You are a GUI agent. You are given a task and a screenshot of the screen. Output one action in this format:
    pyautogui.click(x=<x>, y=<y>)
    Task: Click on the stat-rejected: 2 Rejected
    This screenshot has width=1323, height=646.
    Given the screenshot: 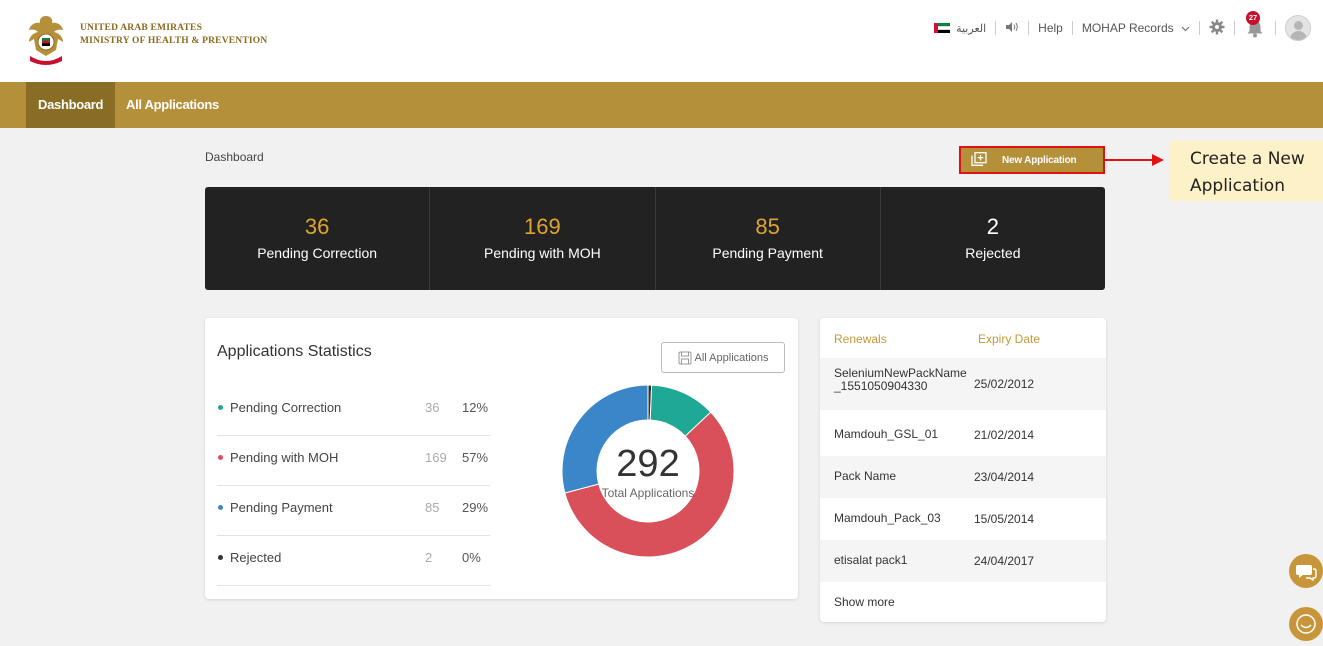 What is the action you would take?
    pyautogui.click(x=993, y=238)
    